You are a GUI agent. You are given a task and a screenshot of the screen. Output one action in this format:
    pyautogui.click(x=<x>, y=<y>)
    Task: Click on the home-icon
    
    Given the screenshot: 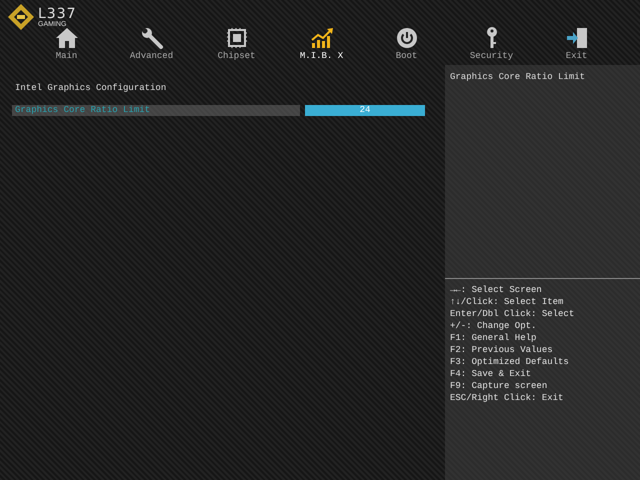 What is the action you would take?
    pyautogui.click(x=66, y=38)
    